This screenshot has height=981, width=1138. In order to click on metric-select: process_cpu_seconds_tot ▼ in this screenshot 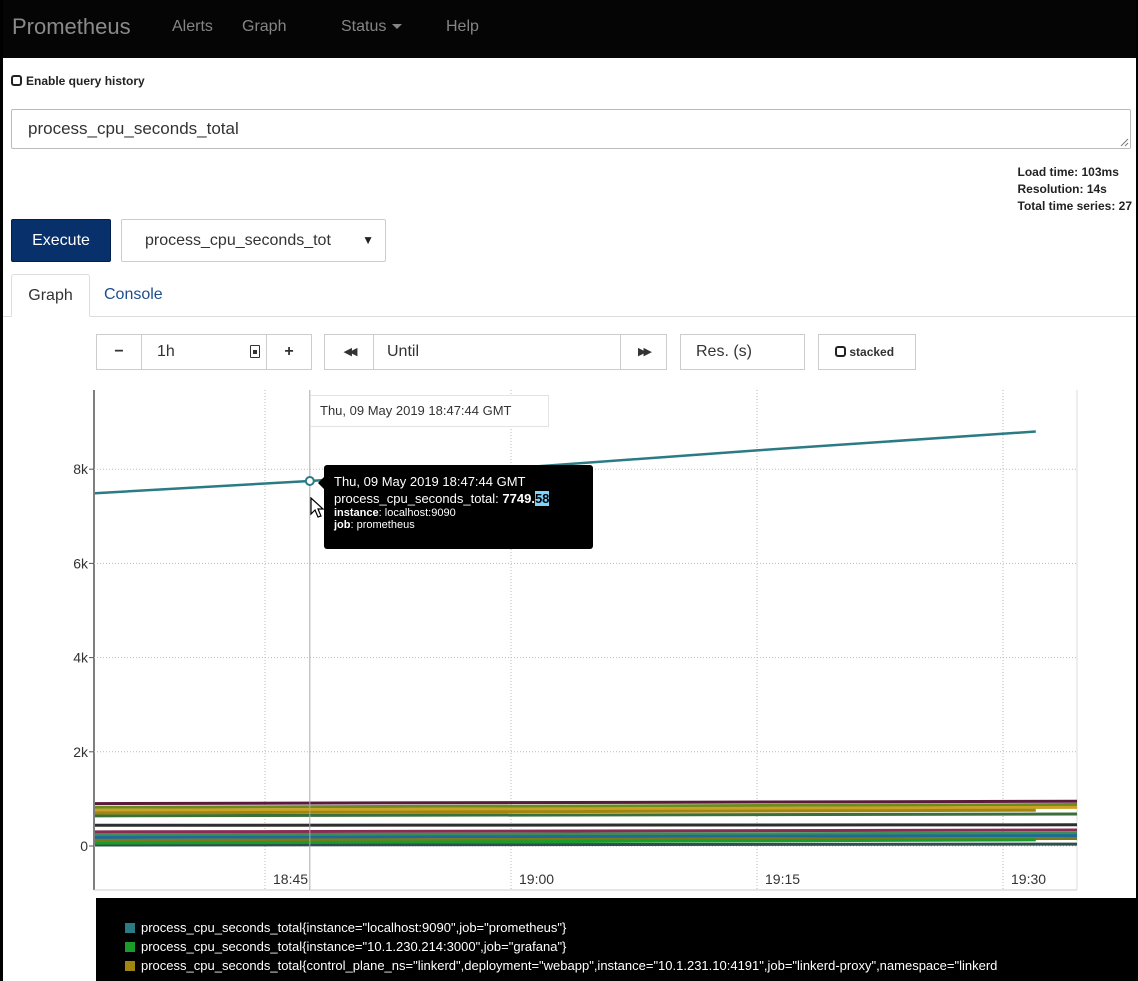, I will do `click(253, 240)`.